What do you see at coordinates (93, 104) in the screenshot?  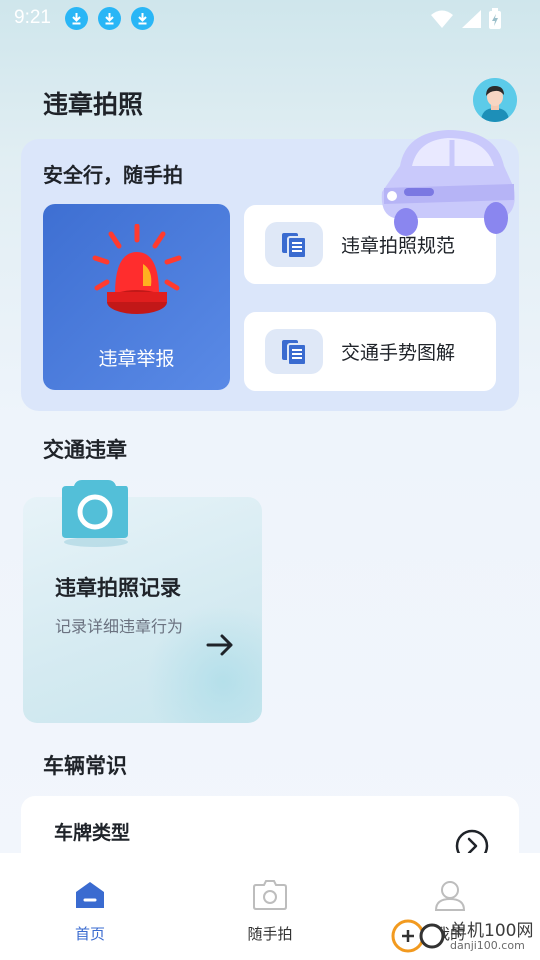 I see `page-title: 违章拍照` at bounding box center [93, 104].